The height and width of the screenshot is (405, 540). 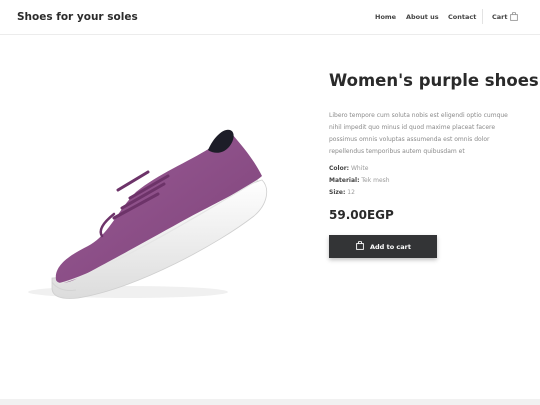 What do you see at coordinates (337, 192) in the screenshot?
I see `attribute-label: Size:` at bounding box center [337, 192].